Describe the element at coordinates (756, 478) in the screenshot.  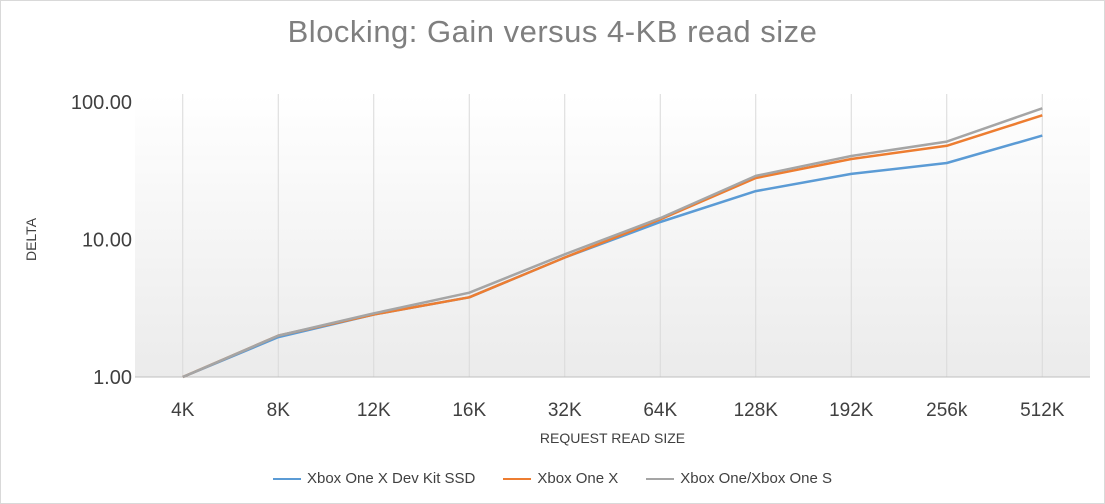
I see `legend-label: Xbox One/Xbox One S` at that location.